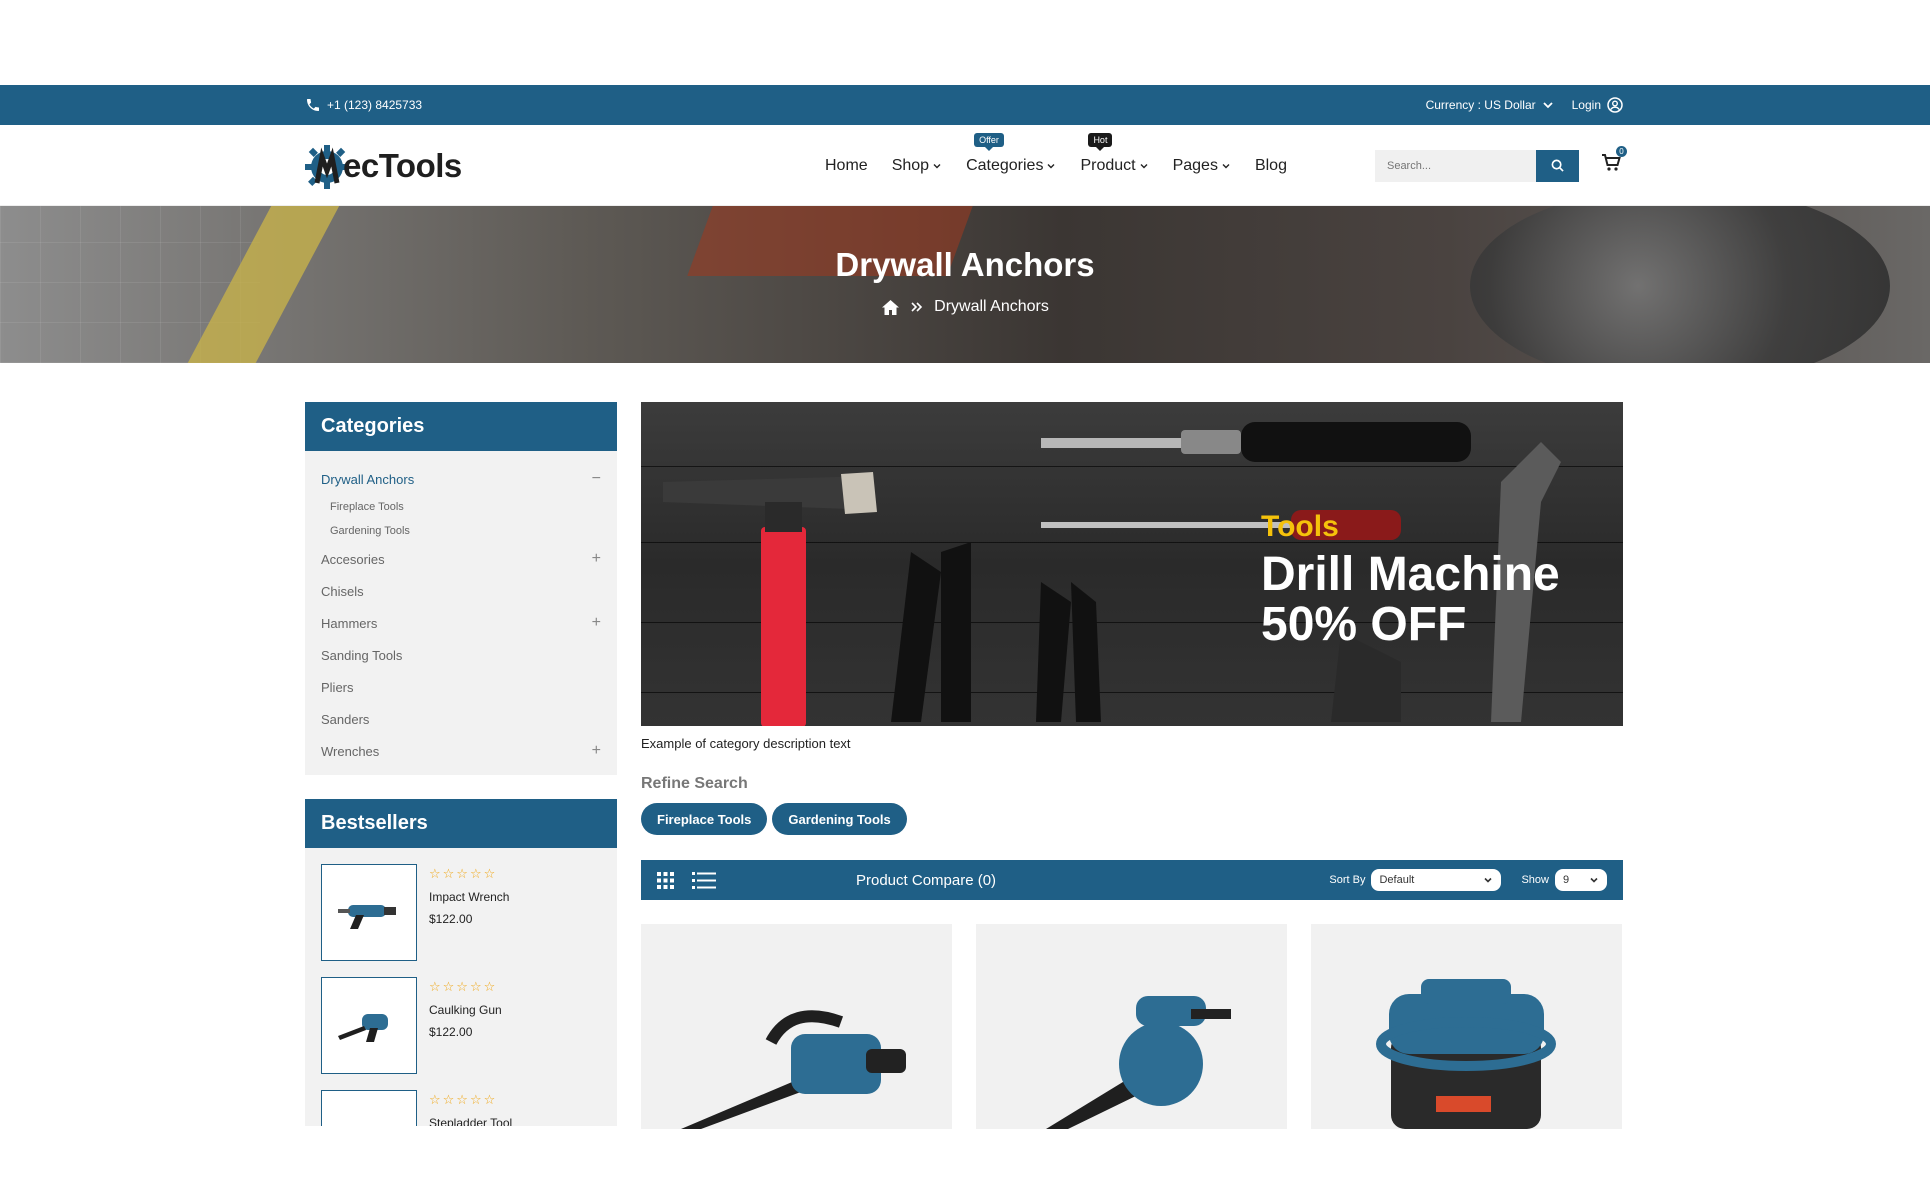 Image resolution: width=1930 pixels, height=1200 pixels. What do you see at coordinates (1614, 161) in the screenshot?
I see `cart-button: 0` at bounding box center [1614, 161].